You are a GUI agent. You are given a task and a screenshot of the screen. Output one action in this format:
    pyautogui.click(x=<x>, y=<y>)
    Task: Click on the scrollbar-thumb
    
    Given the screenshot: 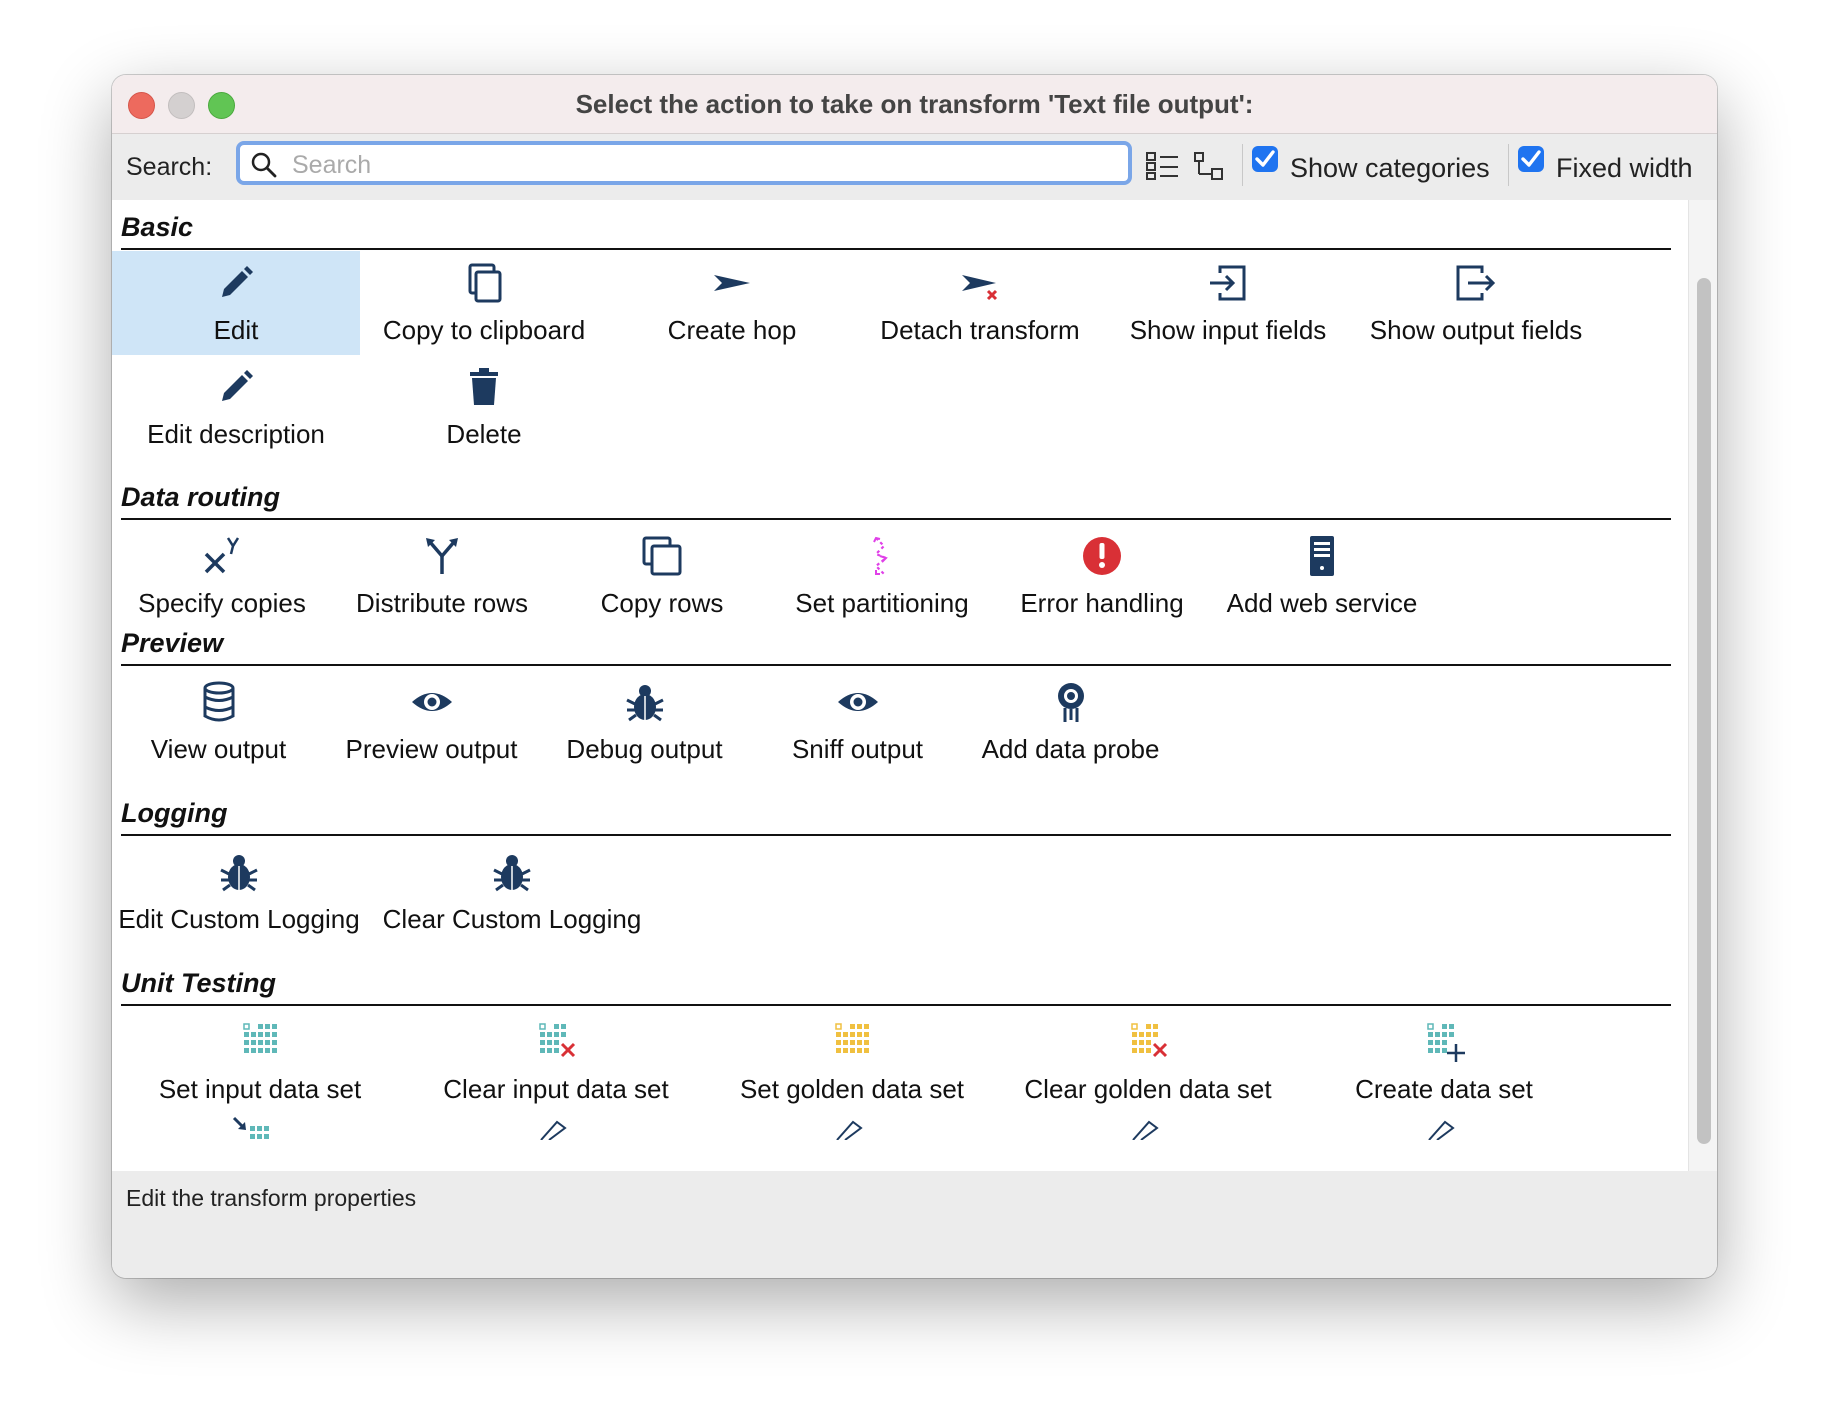 What is the action you would take?
    pyautogui.click(x=1704, y=711)
    